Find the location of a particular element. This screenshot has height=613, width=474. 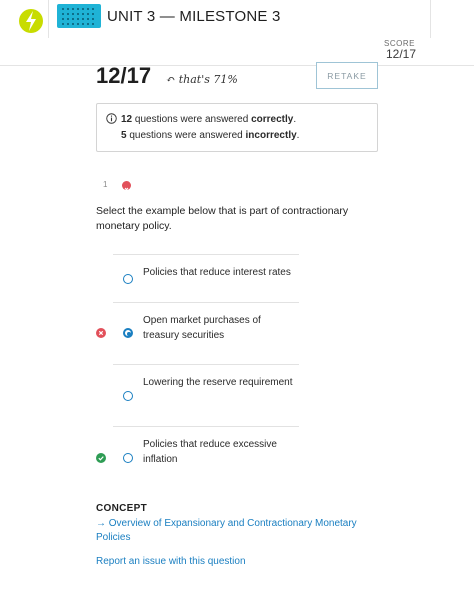

incorrect-summary: 5 questions were answered incorrectly. is located at coordinates (210, 135).